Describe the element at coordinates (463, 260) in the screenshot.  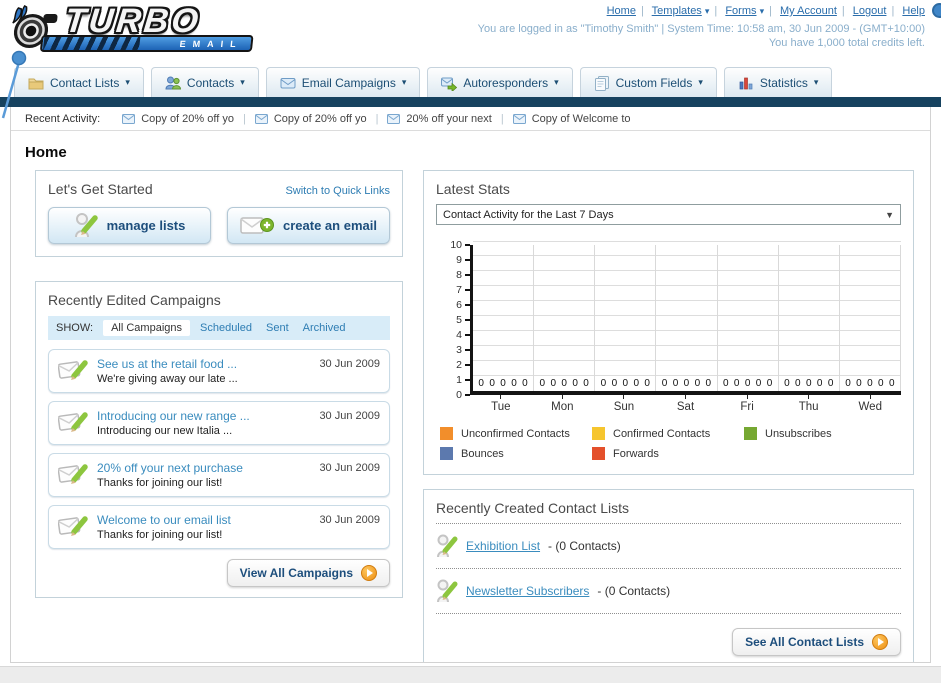
I see `y-axis-label: 9` at that location.